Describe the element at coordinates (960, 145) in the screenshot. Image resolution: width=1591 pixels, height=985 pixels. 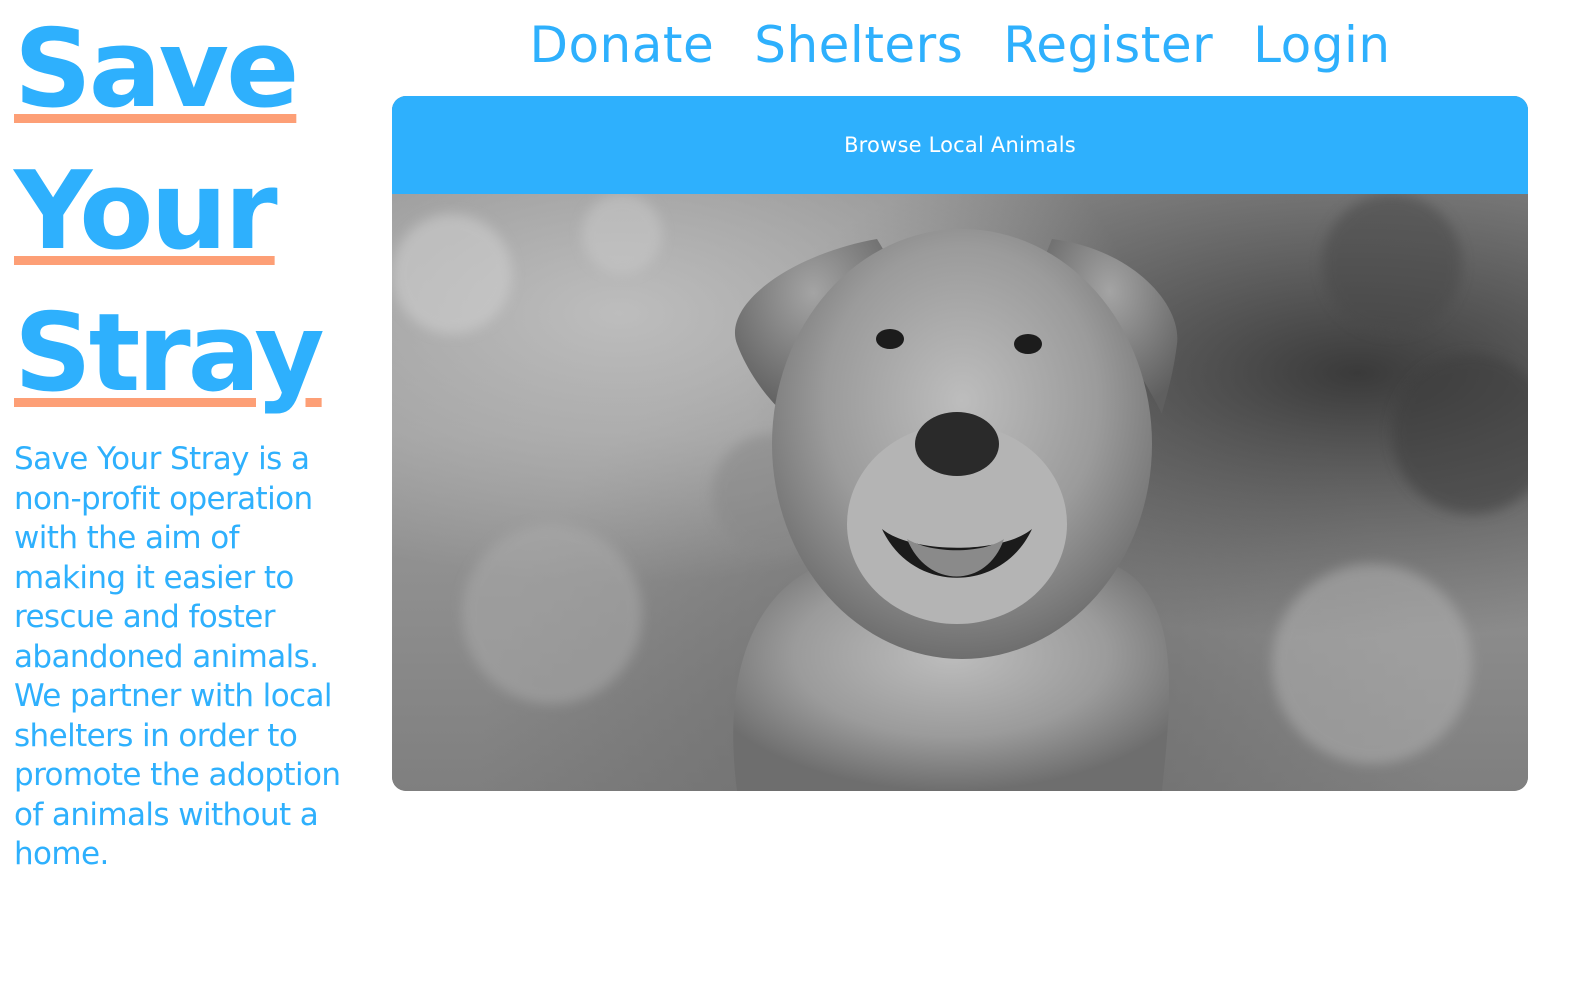
I see `browse-local-animals-button: Browse Local Animals` at that location.